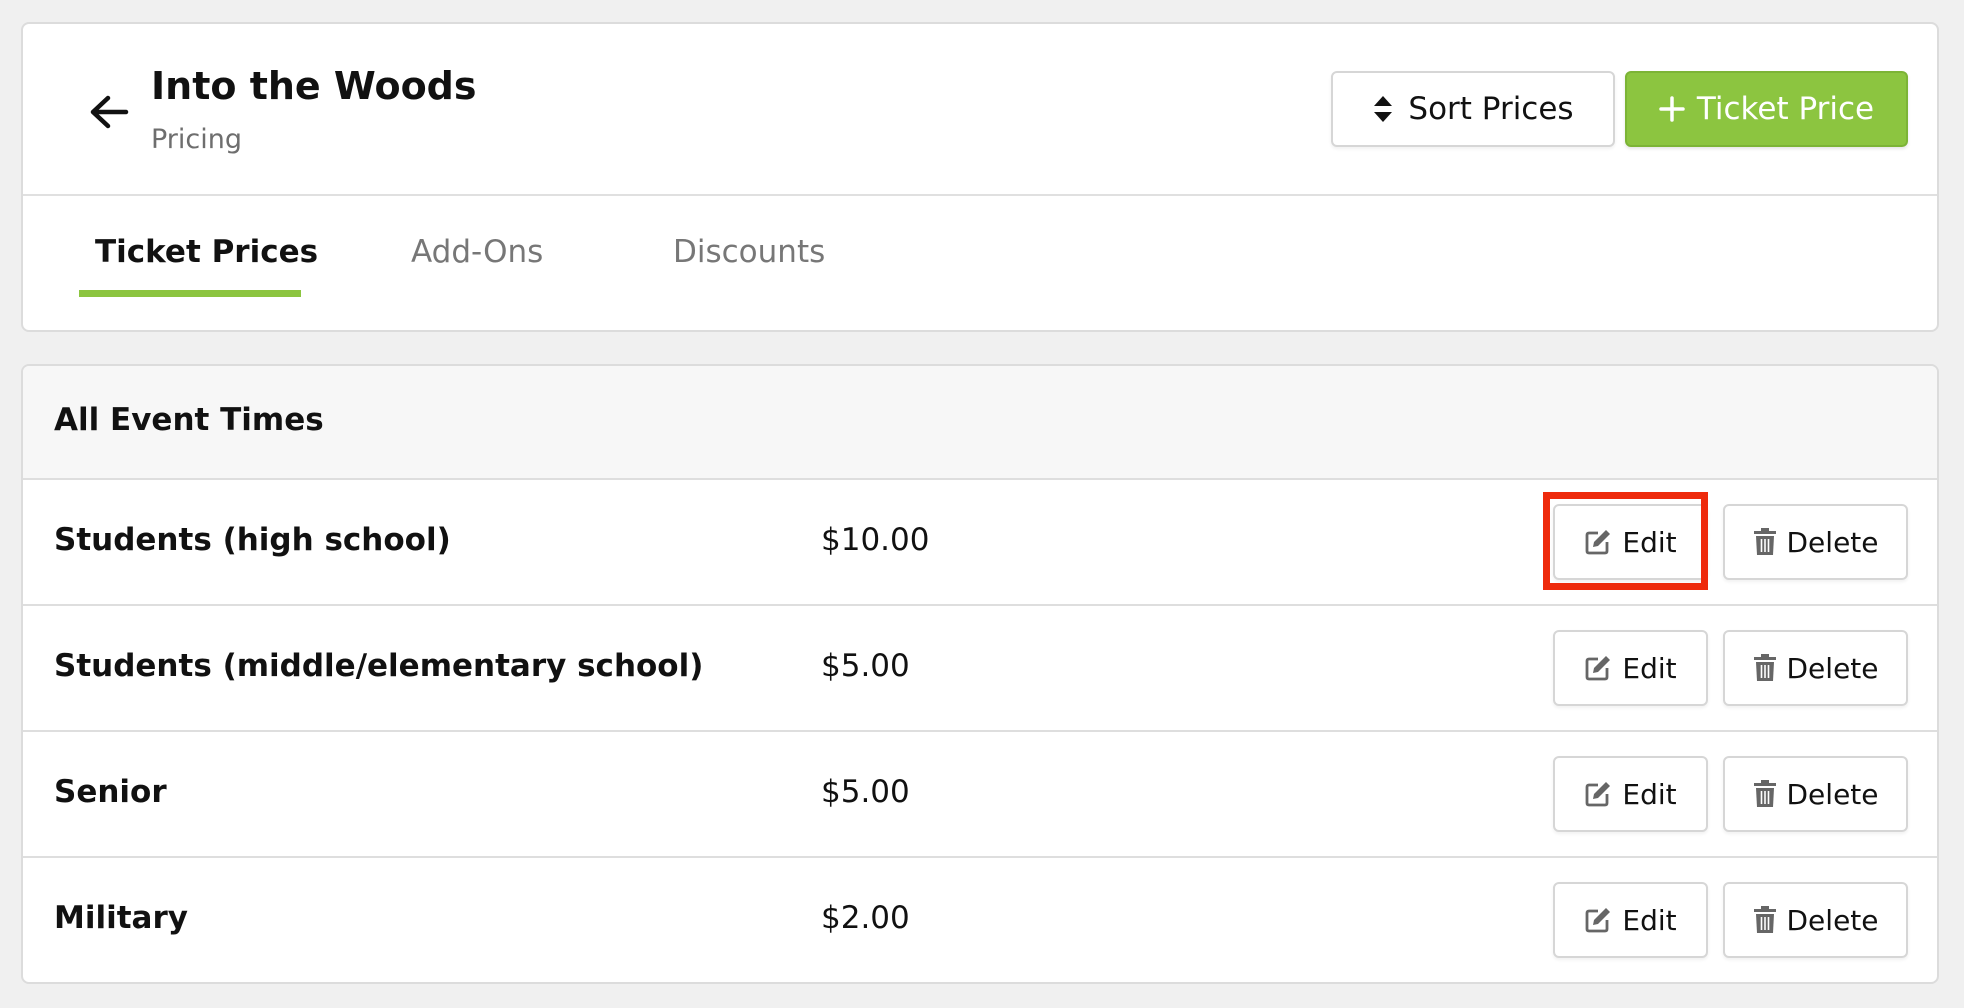 This screenshot has height=1008, width=1964. I want to click on arrow-left-icon, so click(109, 112).